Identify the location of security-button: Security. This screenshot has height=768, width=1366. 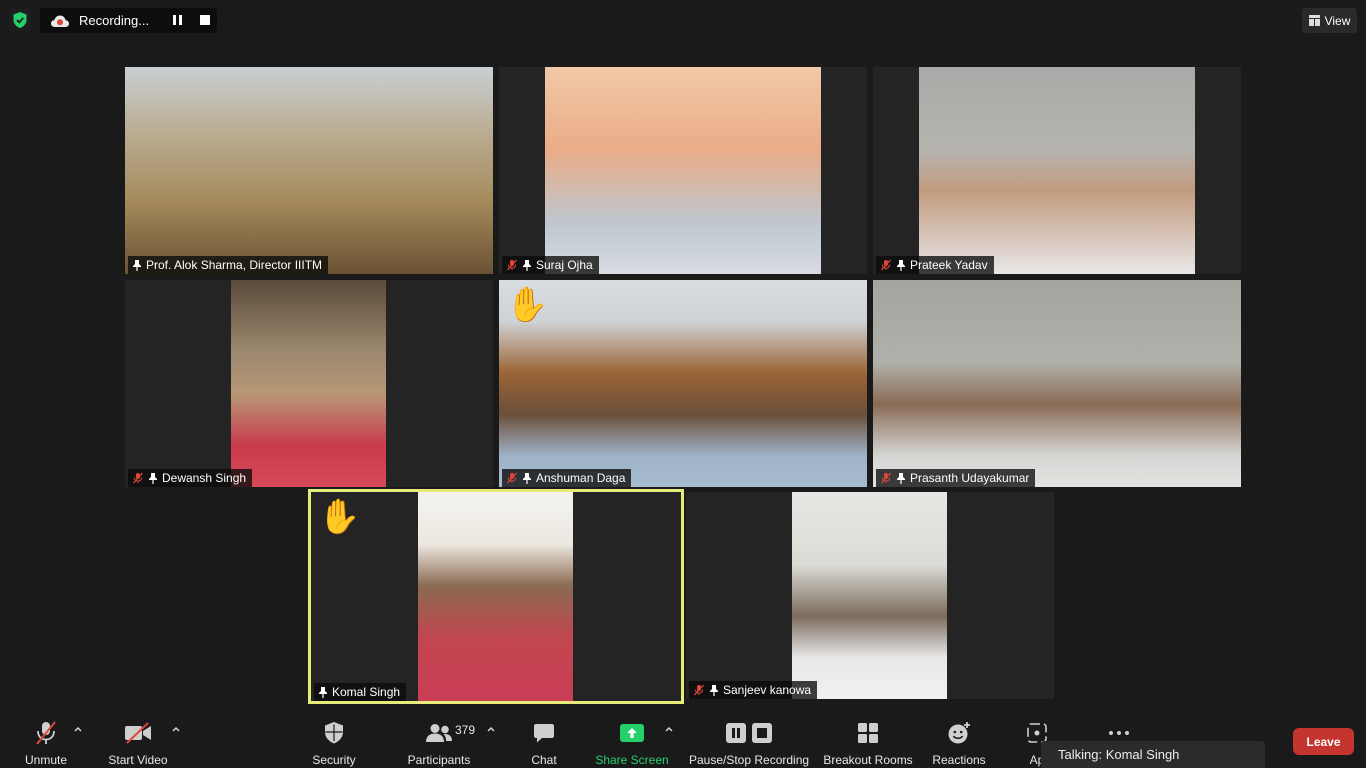
(334, 743).